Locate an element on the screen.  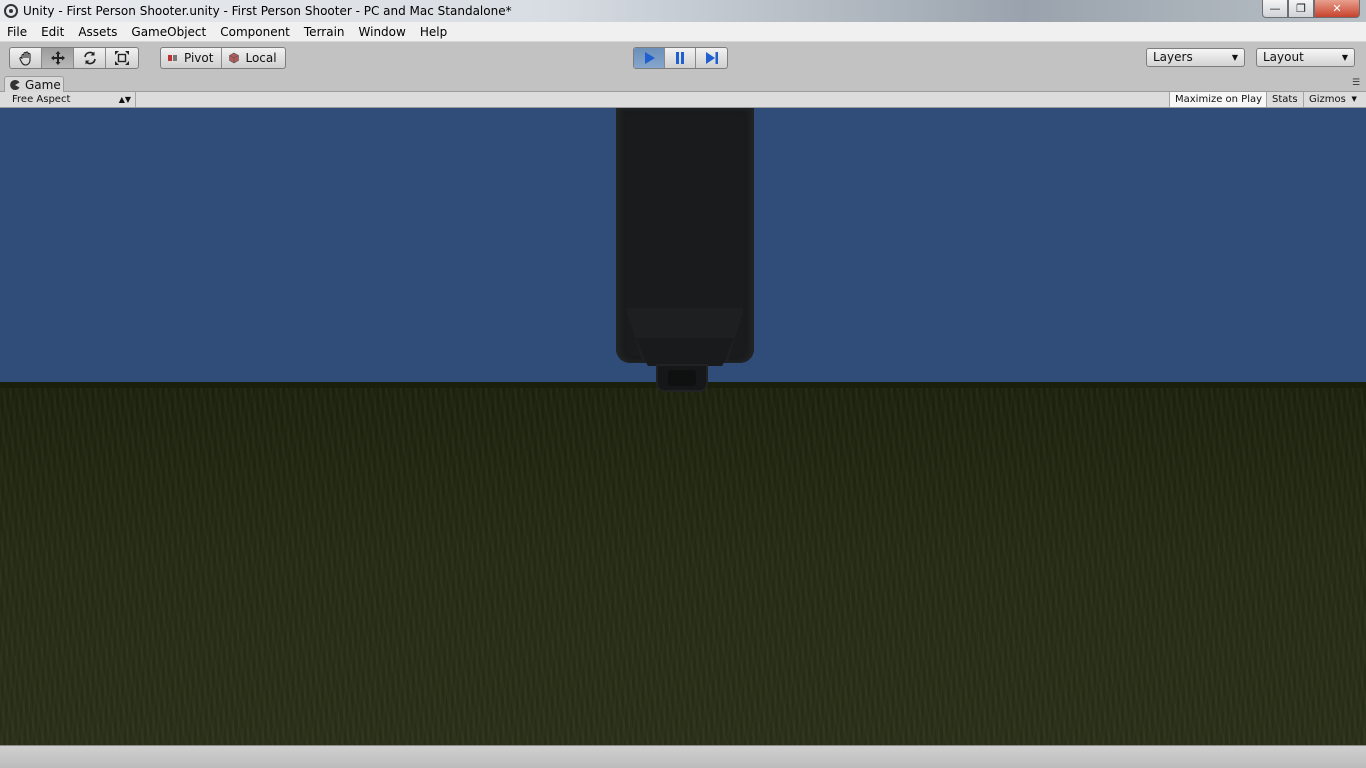
maximize-on-play-toggle: Maximize on Play is located at coordinates (1218, 99).